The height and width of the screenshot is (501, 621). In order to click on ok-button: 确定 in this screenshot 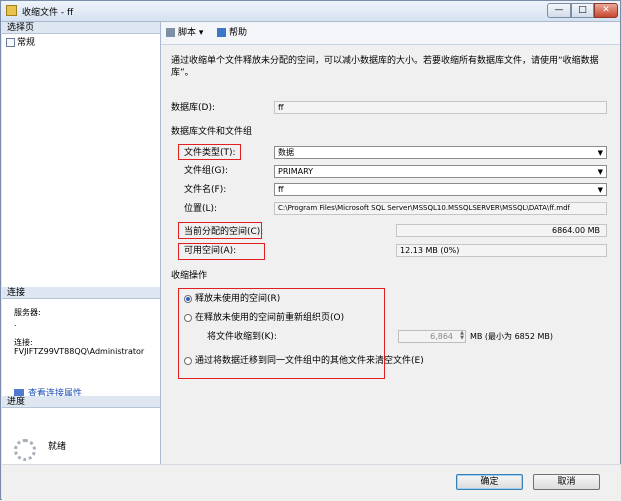, I will do `click(489, 482)`.